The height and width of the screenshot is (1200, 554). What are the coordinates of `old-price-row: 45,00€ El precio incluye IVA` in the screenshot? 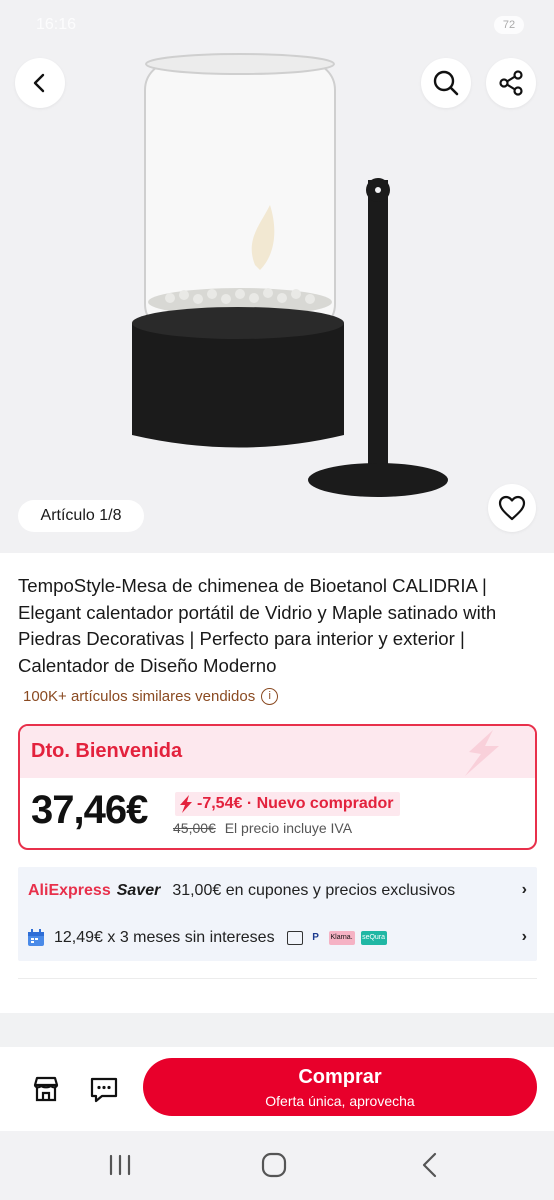 It's located at (262, 828).